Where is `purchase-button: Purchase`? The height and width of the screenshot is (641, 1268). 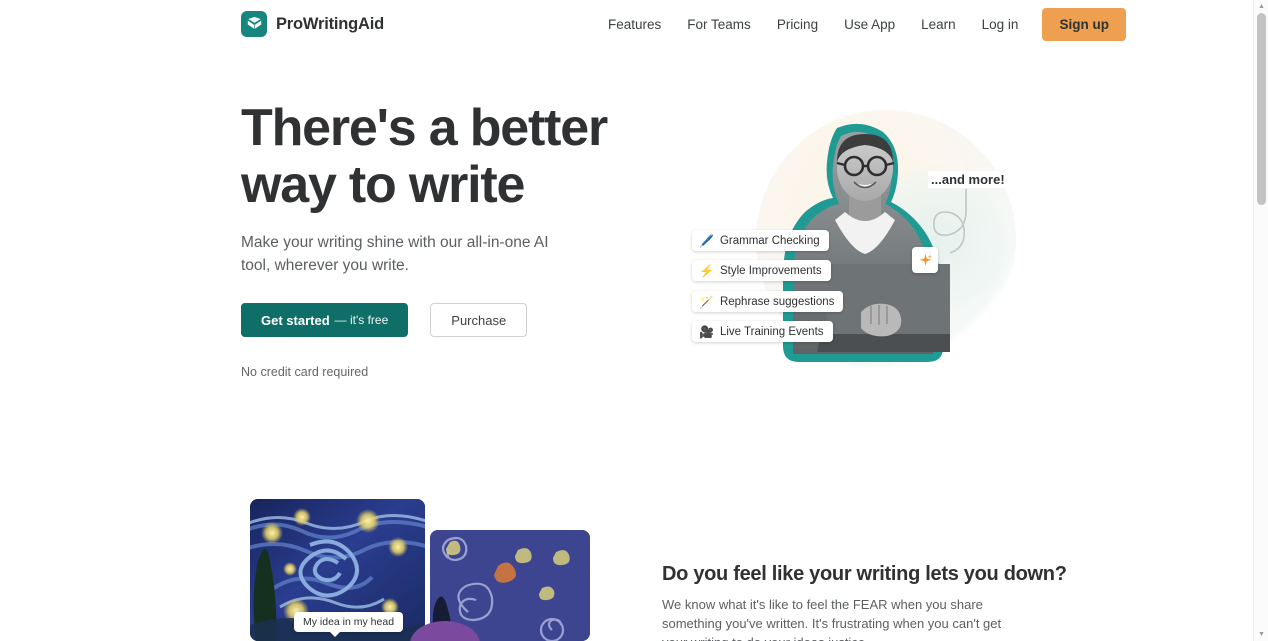
purchase-button: Purchase is located at coordinates (479, 320).